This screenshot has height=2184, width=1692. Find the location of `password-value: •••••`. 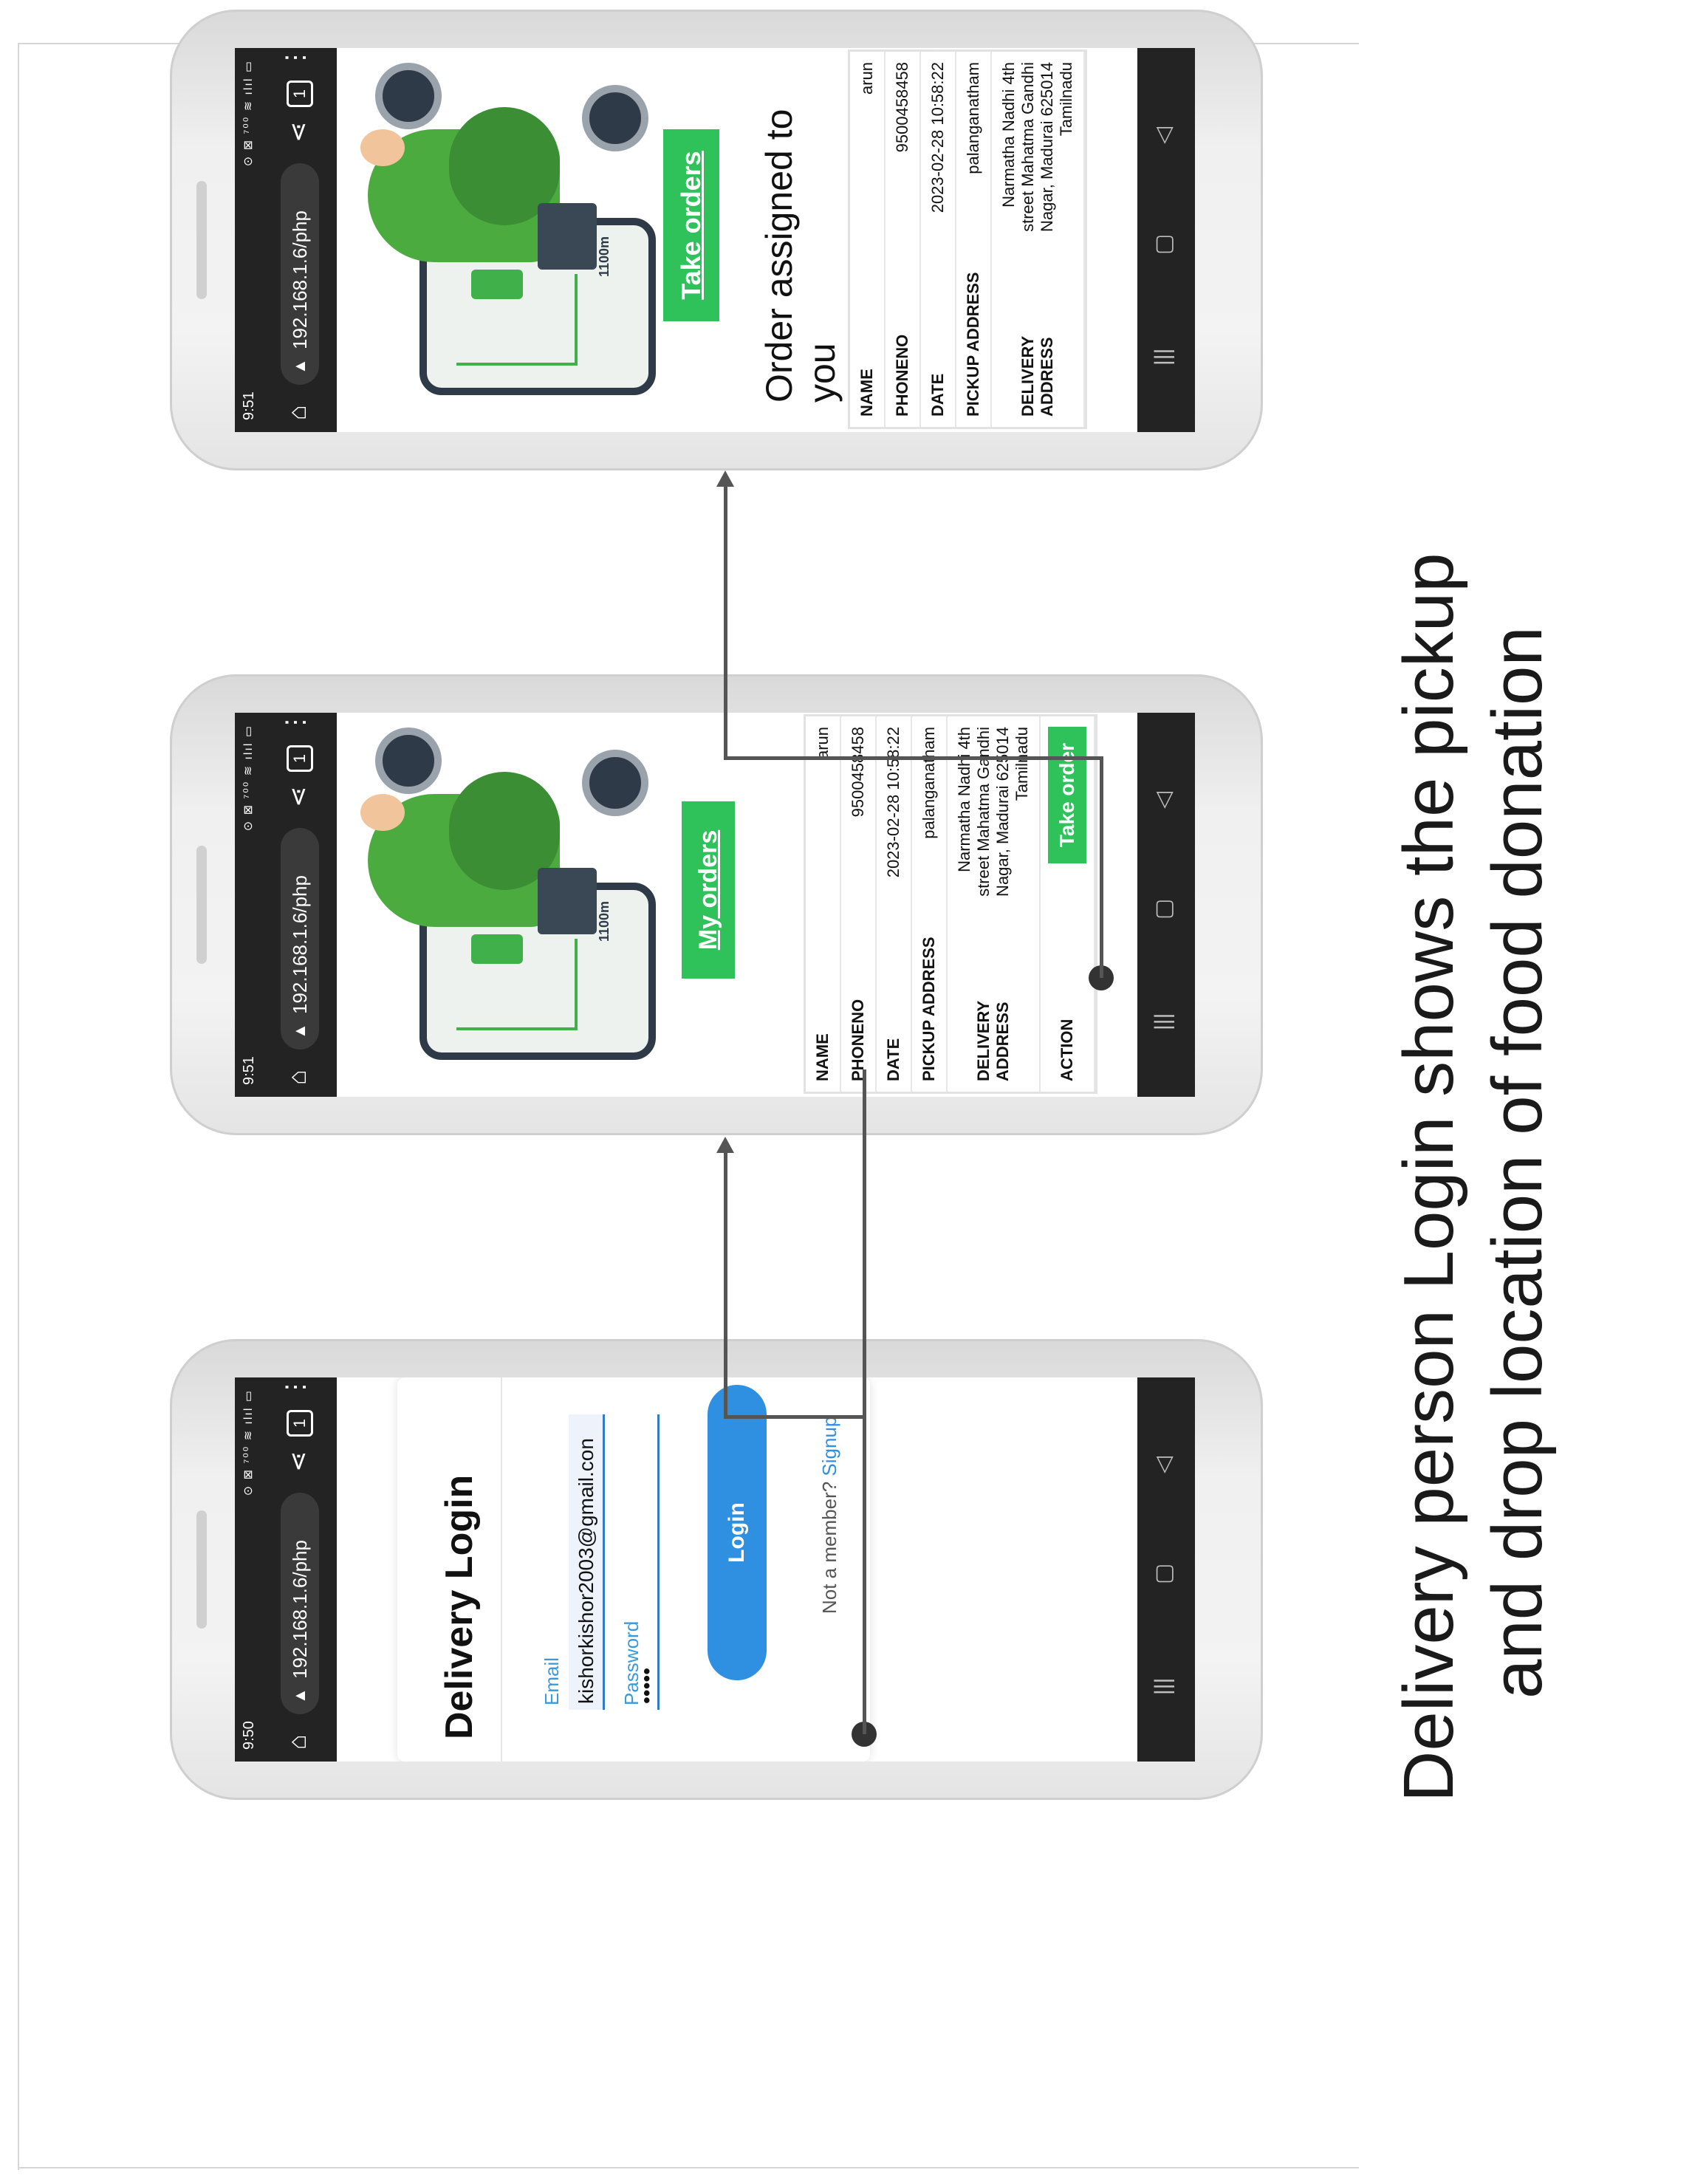

password-value: ••••• is located at coordinates (647, 1686).